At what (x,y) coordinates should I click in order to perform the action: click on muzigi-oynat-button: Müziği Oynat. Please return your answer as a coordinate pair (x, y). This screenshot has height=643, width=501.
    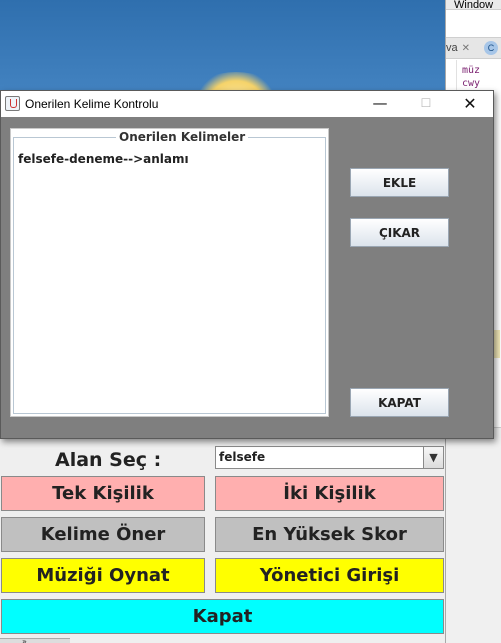
    Looking at the image, I should click on (103, 575).